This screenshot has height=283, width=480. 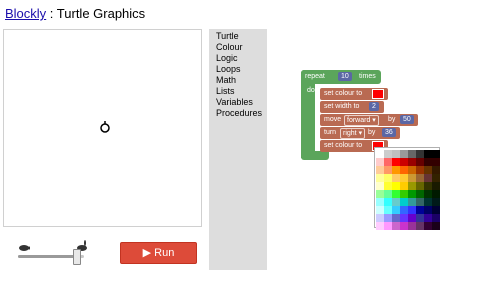 What do you see at coordinates (353, 133) in the screenshot?
I see `turn-direction-dropdown: right ▾` at bounding box center [353, 133].